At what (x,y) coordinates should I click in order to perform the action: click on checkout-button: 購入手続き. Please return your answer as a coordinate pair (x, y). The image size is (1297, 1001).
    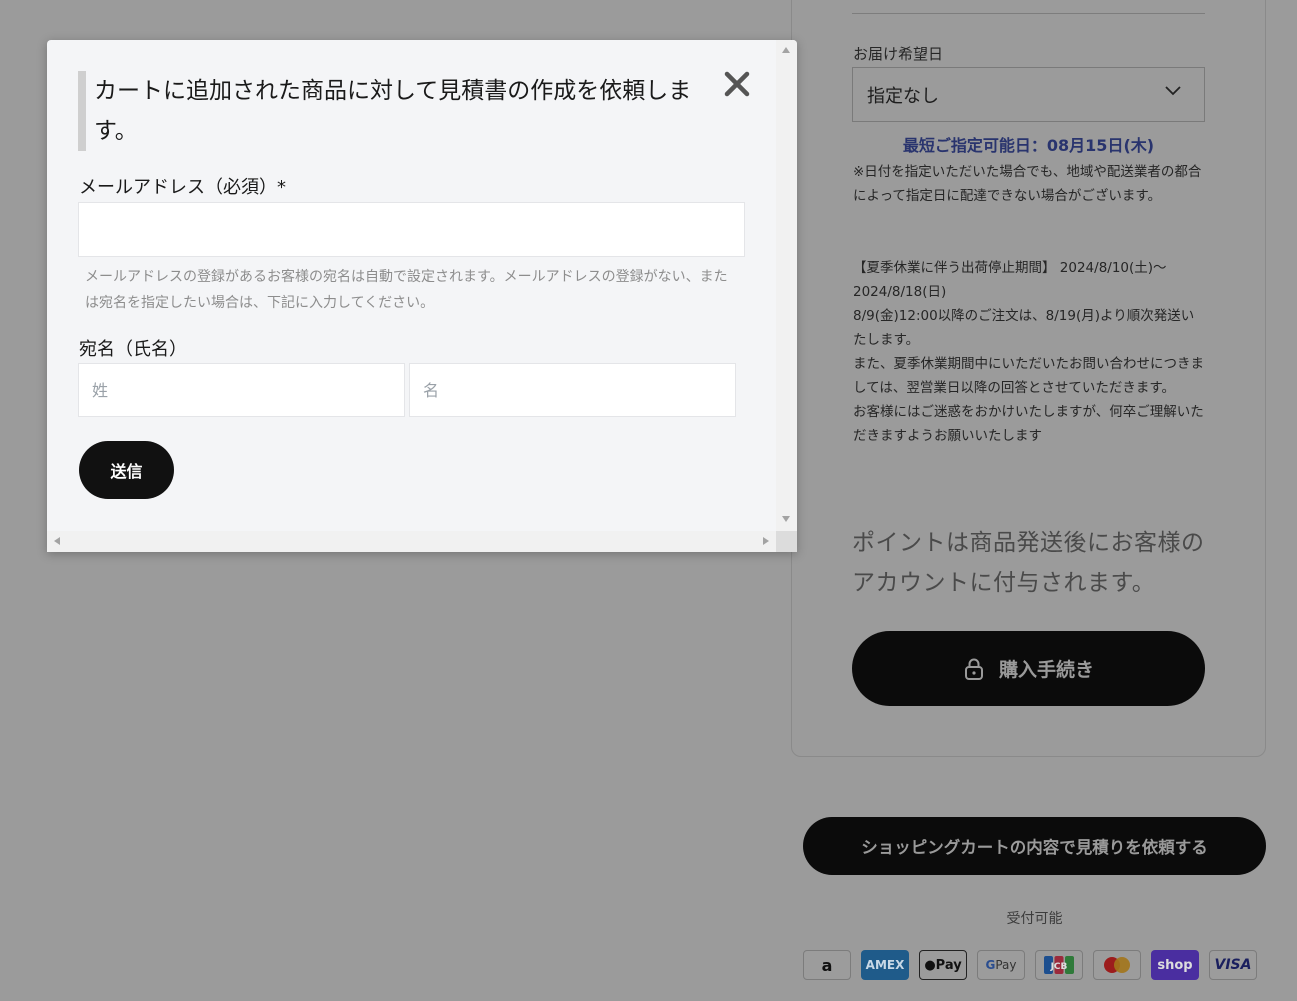
    Looking at the image, I should click on (1028, 668).